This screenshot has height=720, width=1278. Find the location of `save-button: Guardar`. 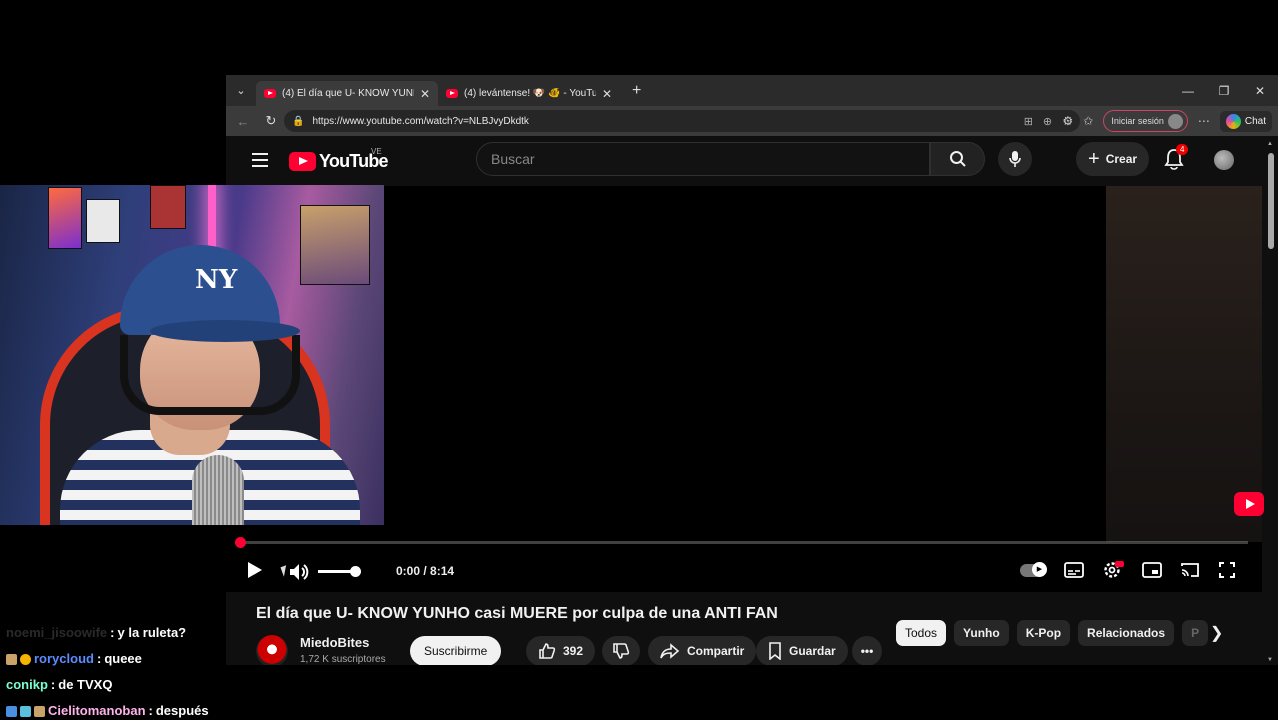

save-button: Guardar is located at coordinates (802, 650).